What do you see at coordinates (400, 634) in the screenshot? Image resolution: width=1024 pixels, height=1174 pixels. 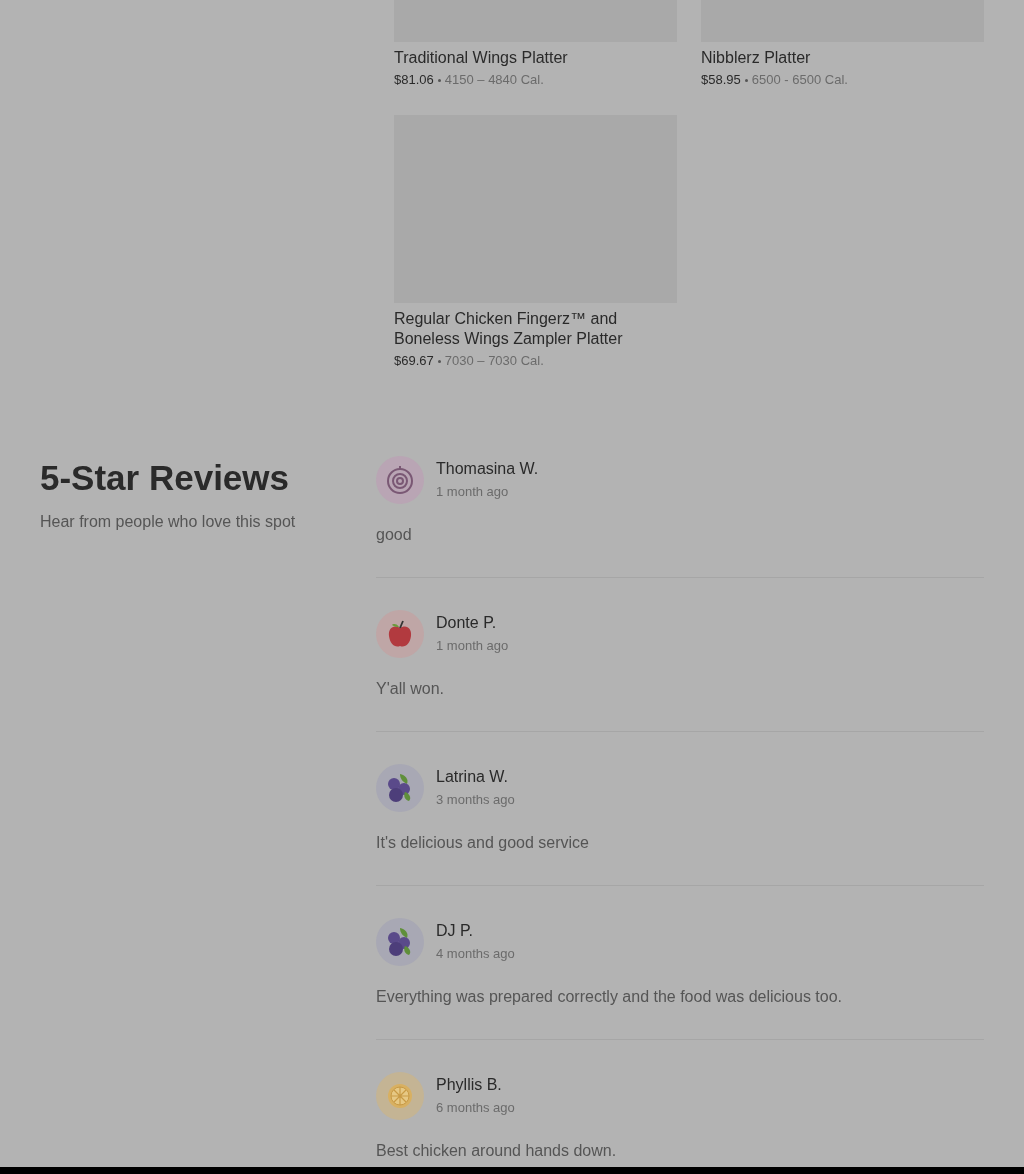 I see `apple-icon` at bounding box center [400, 634].